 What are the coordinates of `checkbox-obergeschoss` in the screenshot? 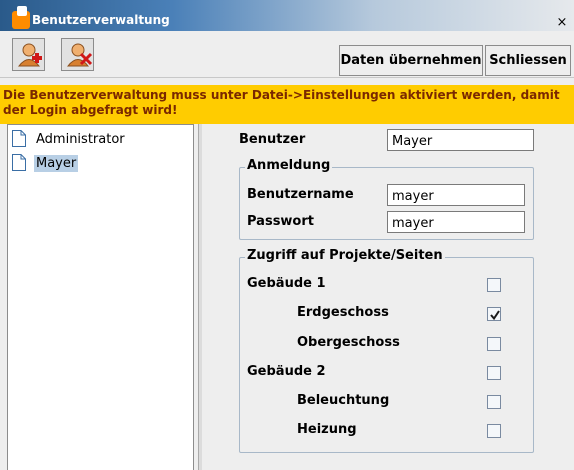 It's located at (494, 344).